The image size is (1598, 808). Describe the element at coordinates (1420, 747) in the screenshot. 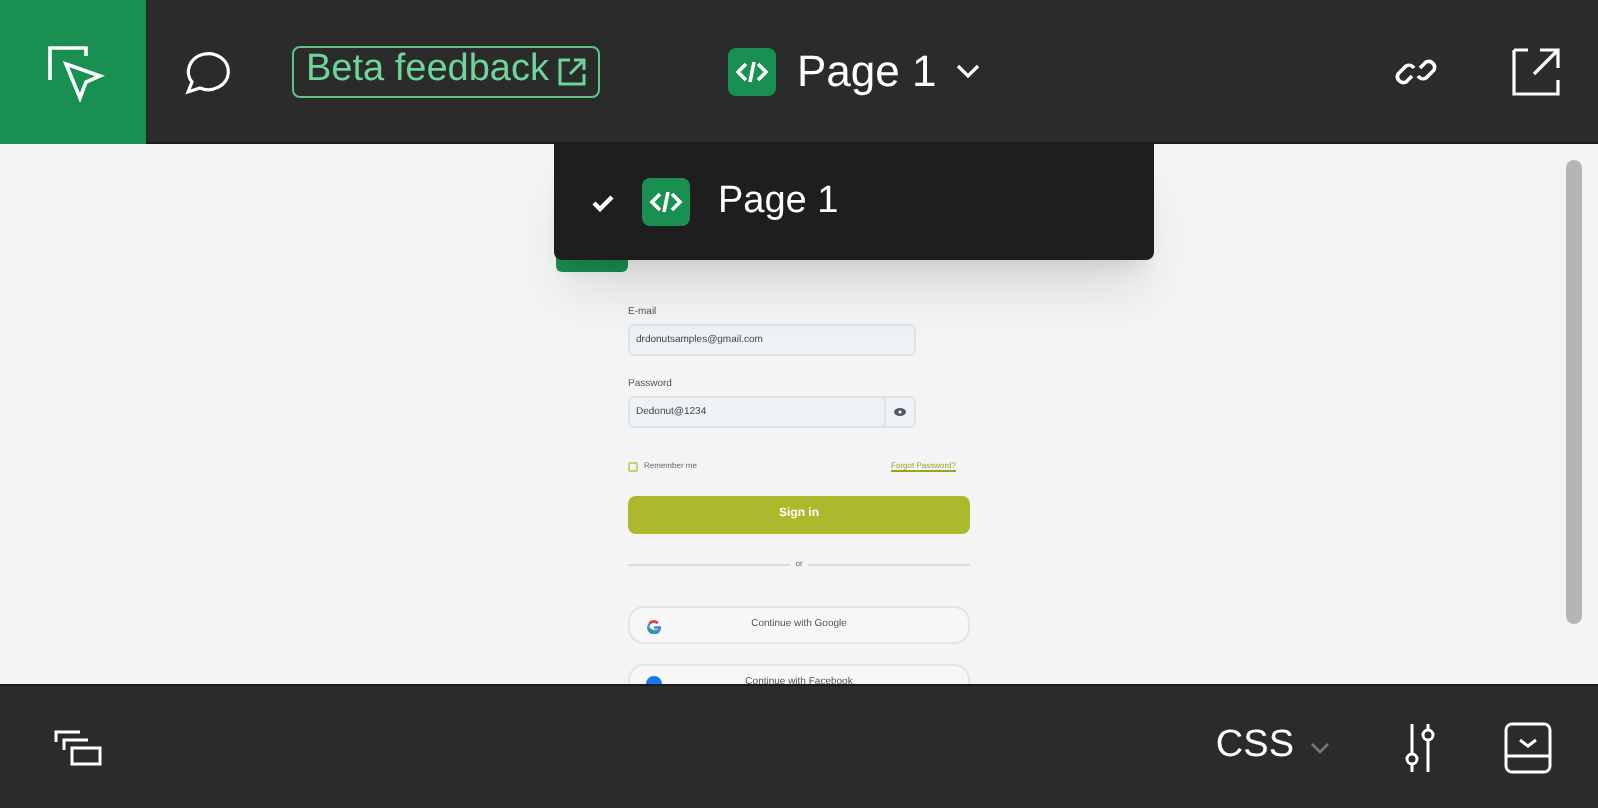

I see `sliders-icon` at that location.